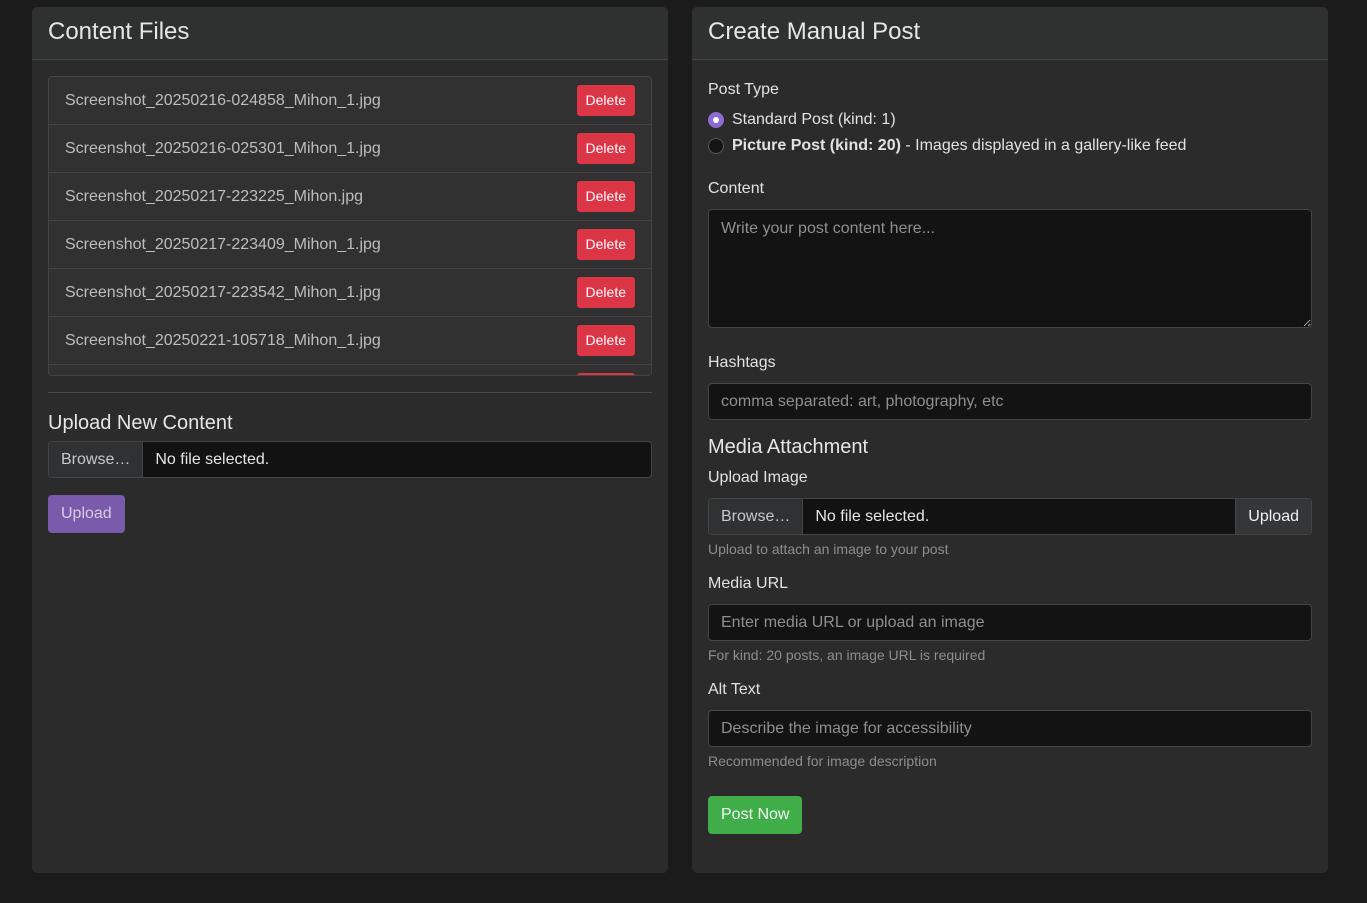 The image size is (1367, 903). What do you see at coordinates (758, 477) in the screenshot?
I see `upload-image-label: Upload Image` at bounding box center [758, 477].